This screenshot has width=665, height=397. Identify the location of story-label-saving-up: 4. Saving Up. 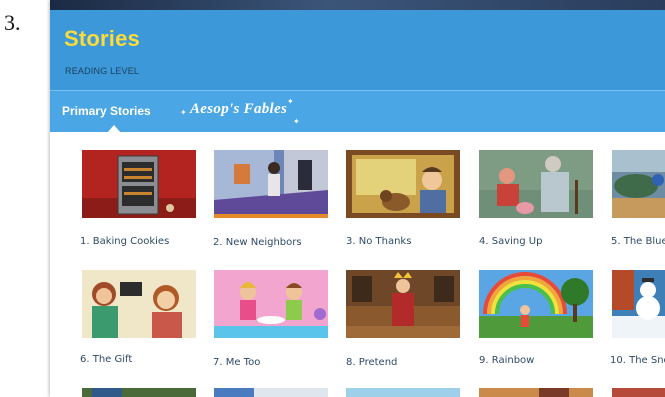
(510, 241).